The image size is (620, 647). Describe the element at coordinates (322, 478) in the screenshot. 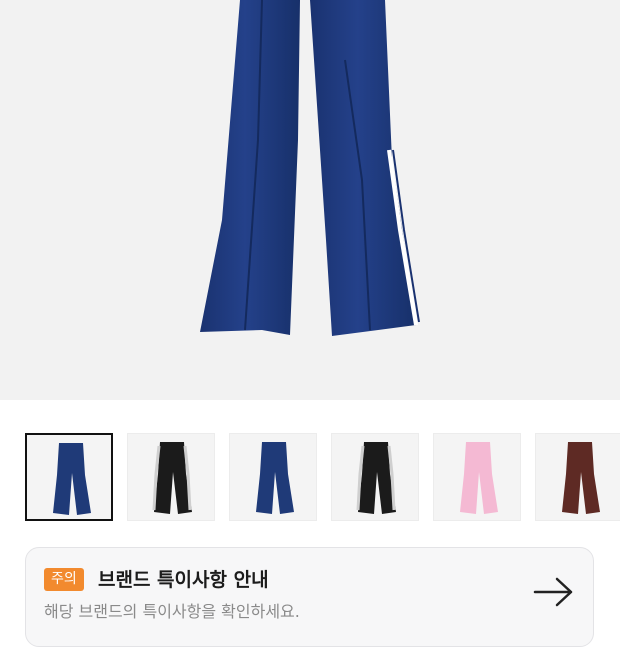

I see `thumbnail-strip` at that location.